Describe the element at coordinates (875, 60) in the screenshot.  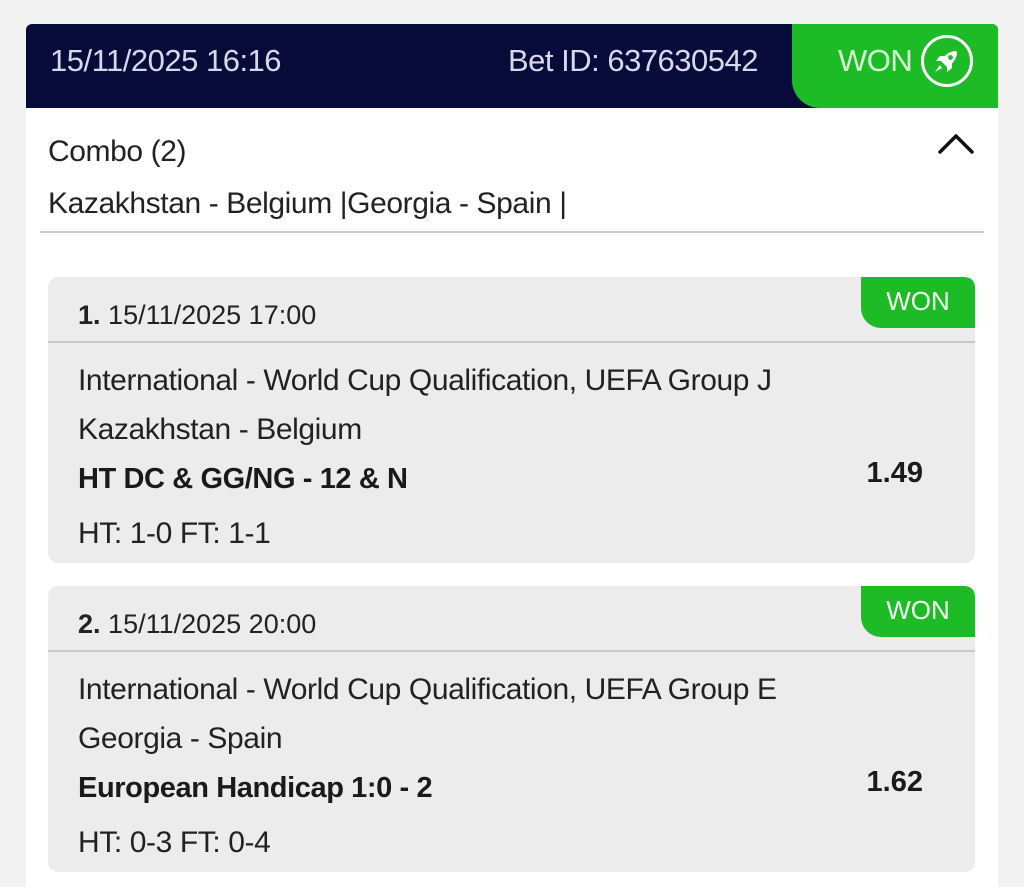
I see `bet-status-label: WON` at that location.